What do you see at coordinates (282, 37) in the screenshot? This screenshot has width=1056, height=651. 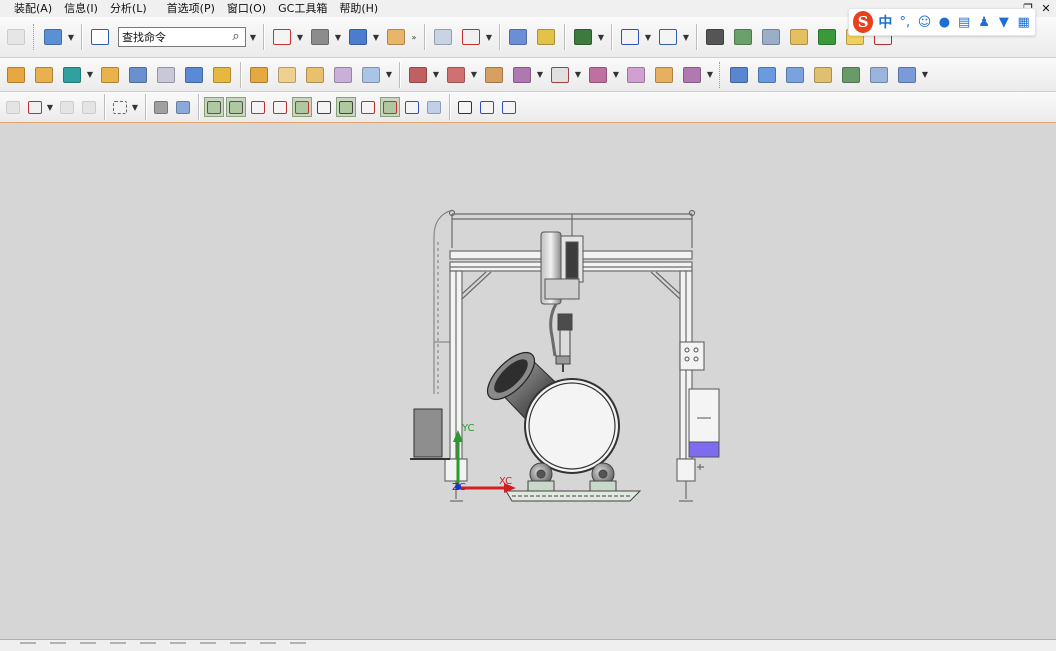 I see `fit-view-icon` at bounding box center [282, 37].